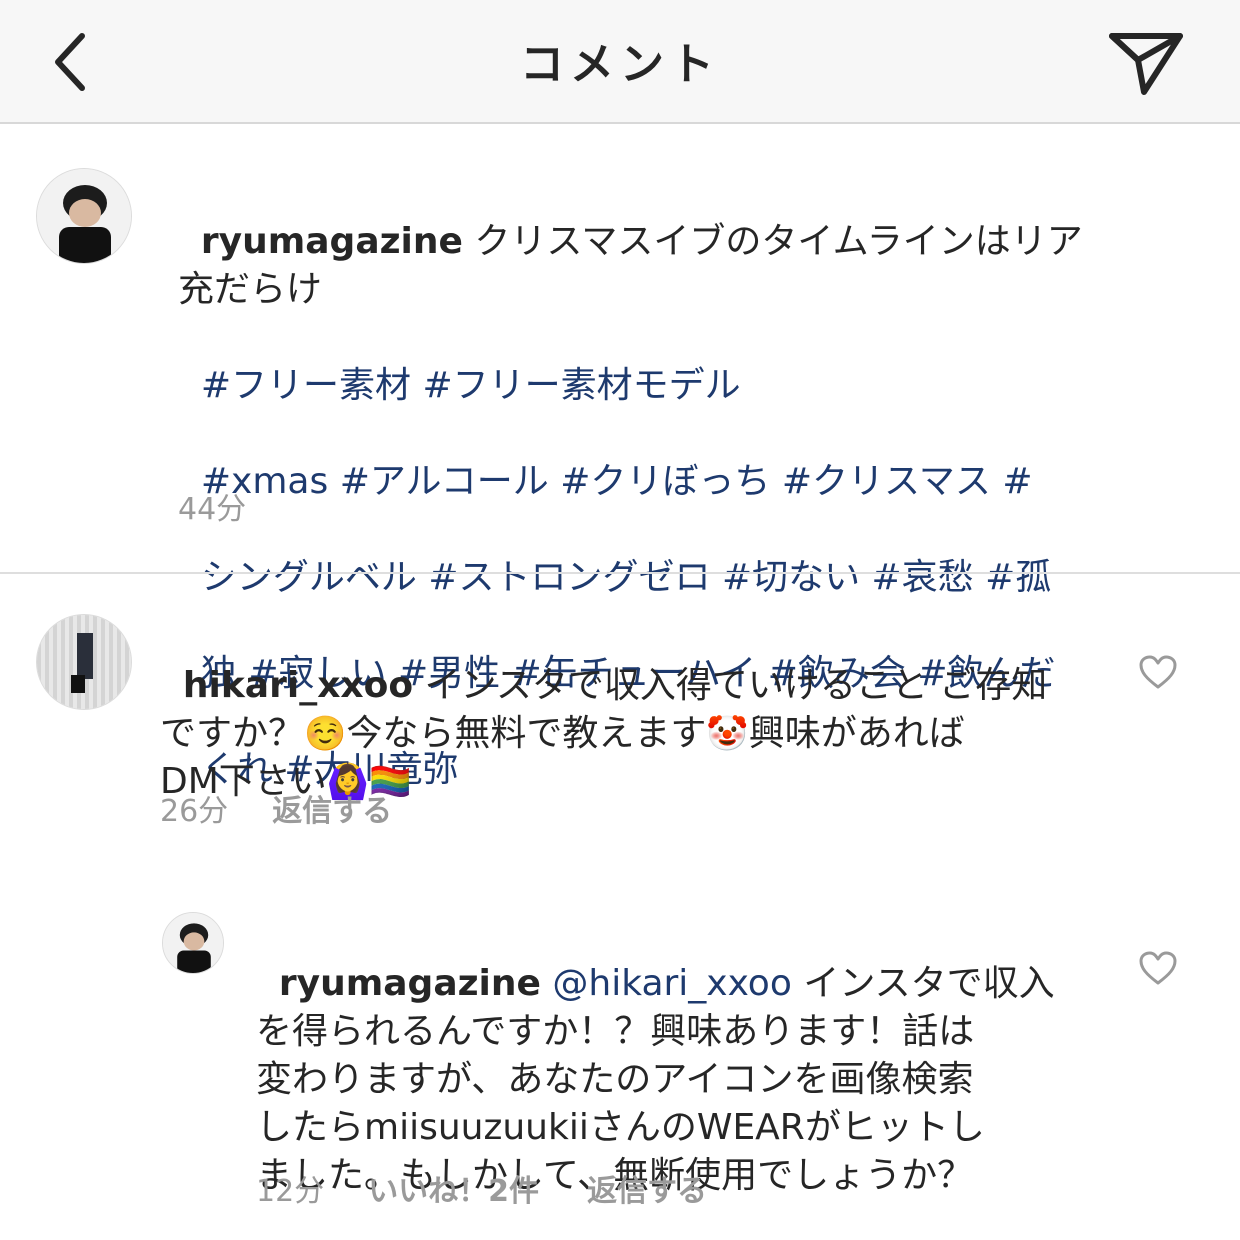 The height and width of the screenshot is (1240, 1240). Describe the element at coordinates (620, 1127) in the screenshot. I see `reply-body: したらmiisuuzuukiiさんのWEARがヒットし` at that location.